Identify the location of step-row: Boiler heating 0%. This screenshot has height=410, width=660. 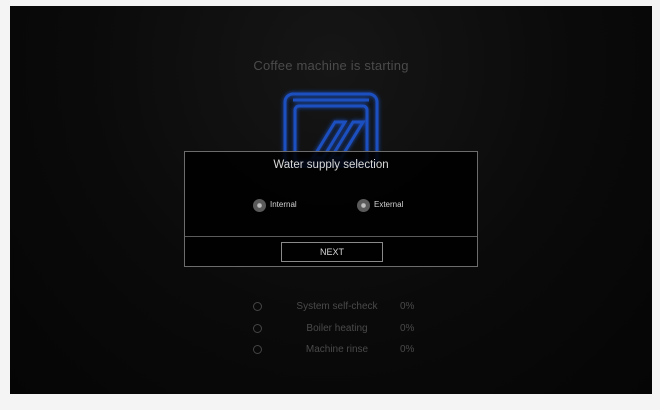
(342, 333).